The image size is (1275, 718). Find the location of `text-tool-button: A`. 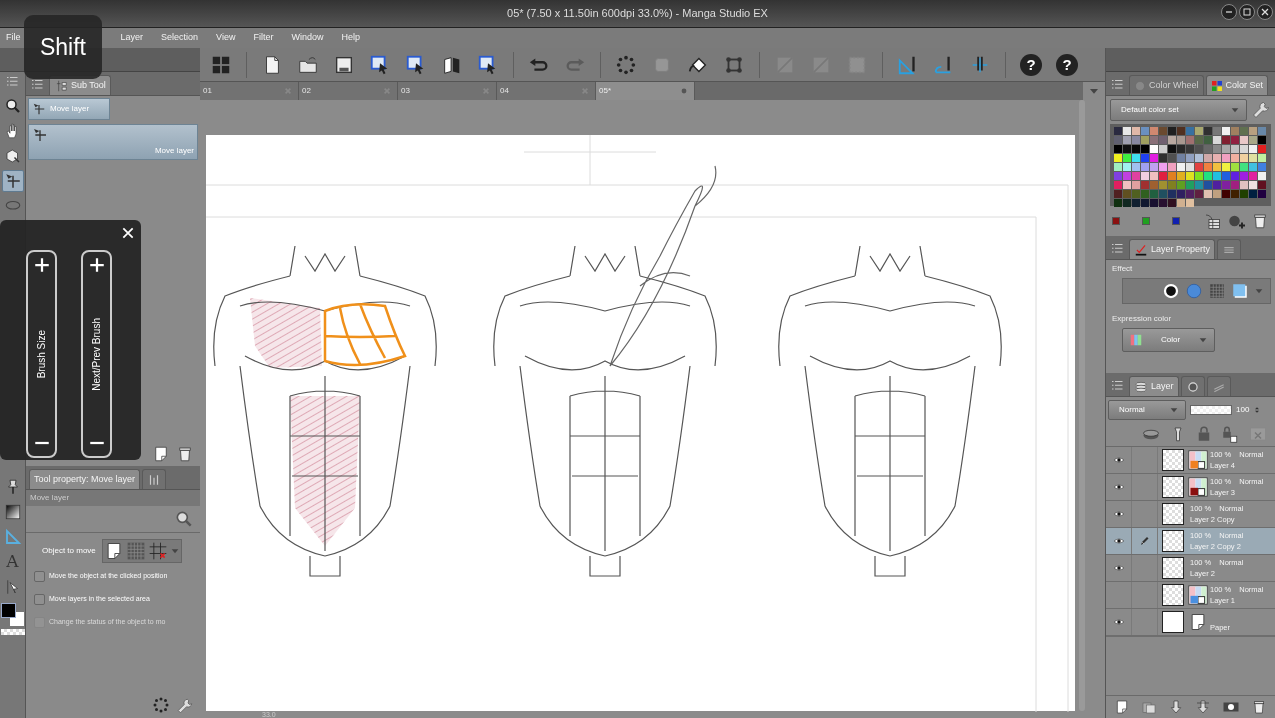

text-tool-button: A is located at coordinates (12, 562).